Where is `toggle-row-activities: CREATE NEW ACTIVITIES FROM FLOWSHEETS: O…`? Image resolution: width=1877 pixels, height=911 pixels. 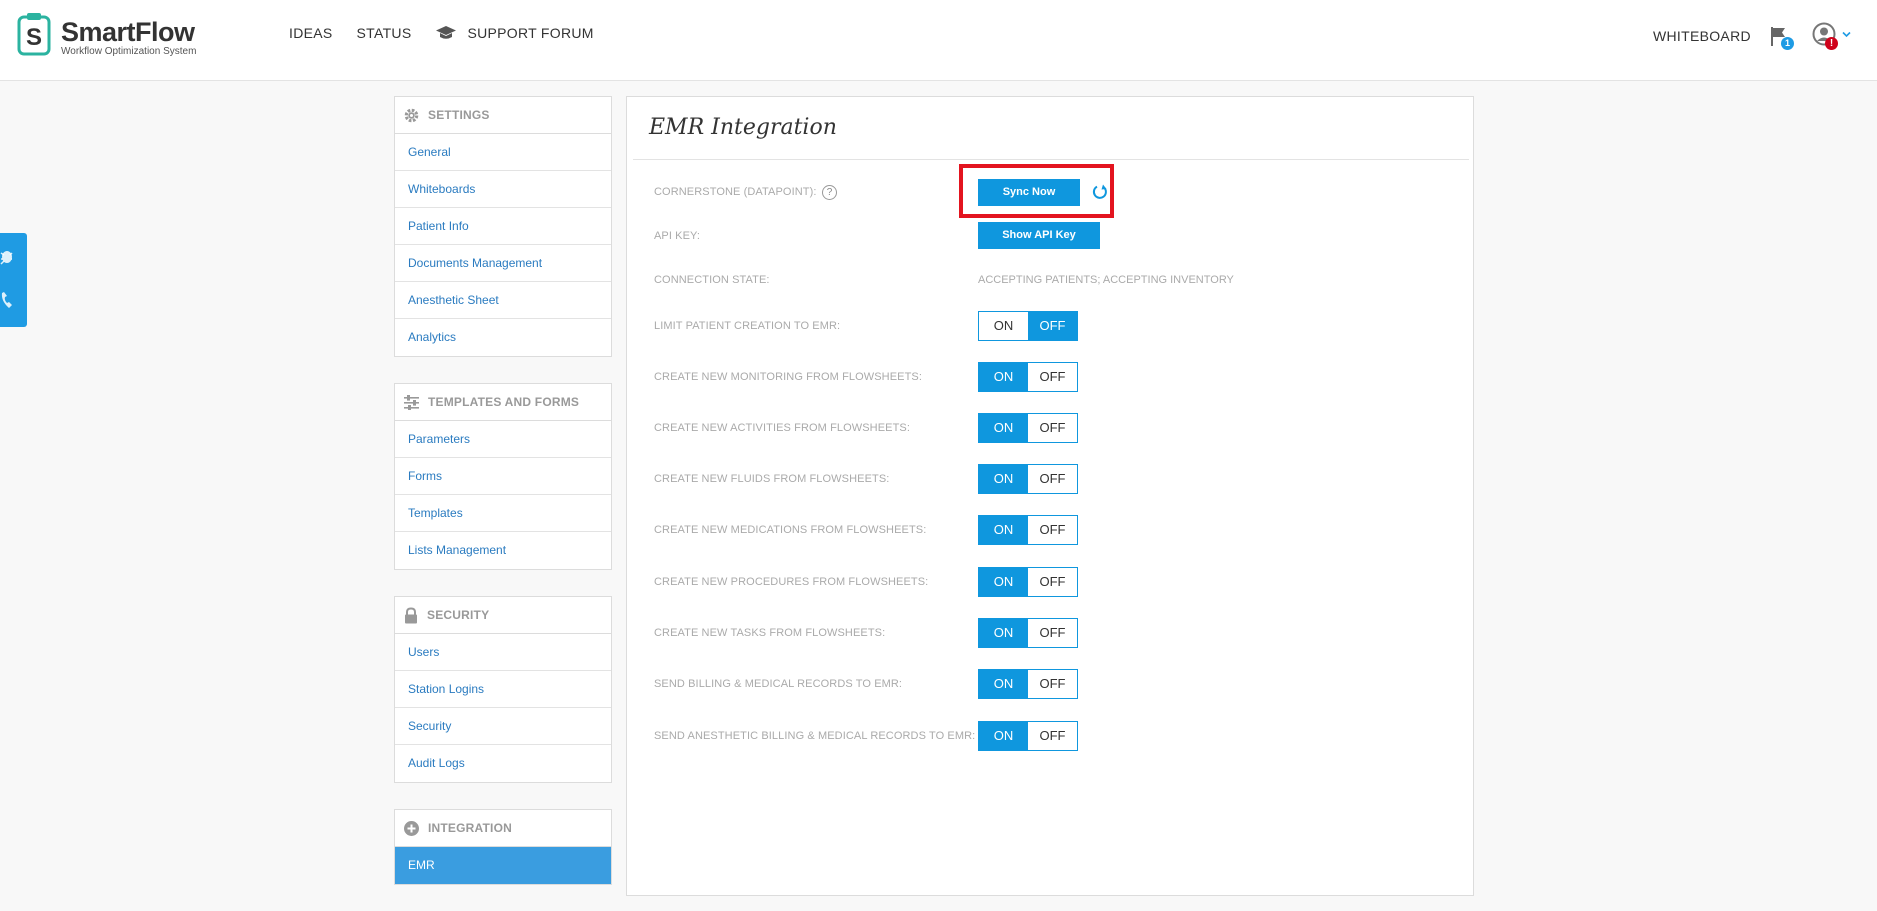 toggle-row-activities: CREATE NEW ACTIVITIES FROM FLOWSHEETS: O… is located at coordinates (1054, 428).